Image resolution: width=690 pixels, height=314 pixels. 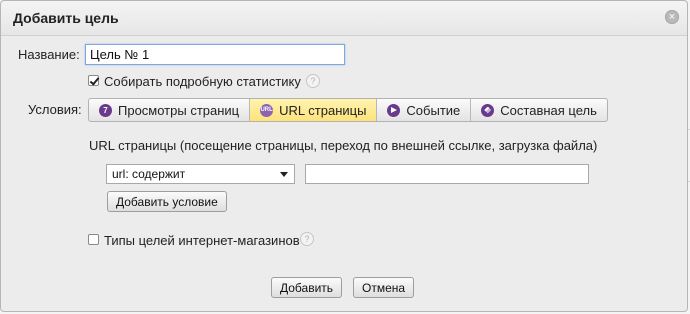 What do you see at coordinates (179, 110) in the screenshot?
I see `tab-label: Просмотры страниц` at bounding box center [179, 110].